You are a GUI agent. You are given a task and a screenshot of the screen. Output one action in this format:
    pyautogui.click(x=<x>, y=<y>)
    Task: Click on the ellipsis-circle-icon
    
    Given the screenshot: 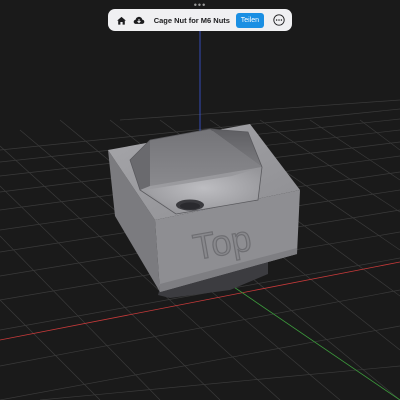 What is the action you would take?
    pyautogui.click(x=279, y=20)
    